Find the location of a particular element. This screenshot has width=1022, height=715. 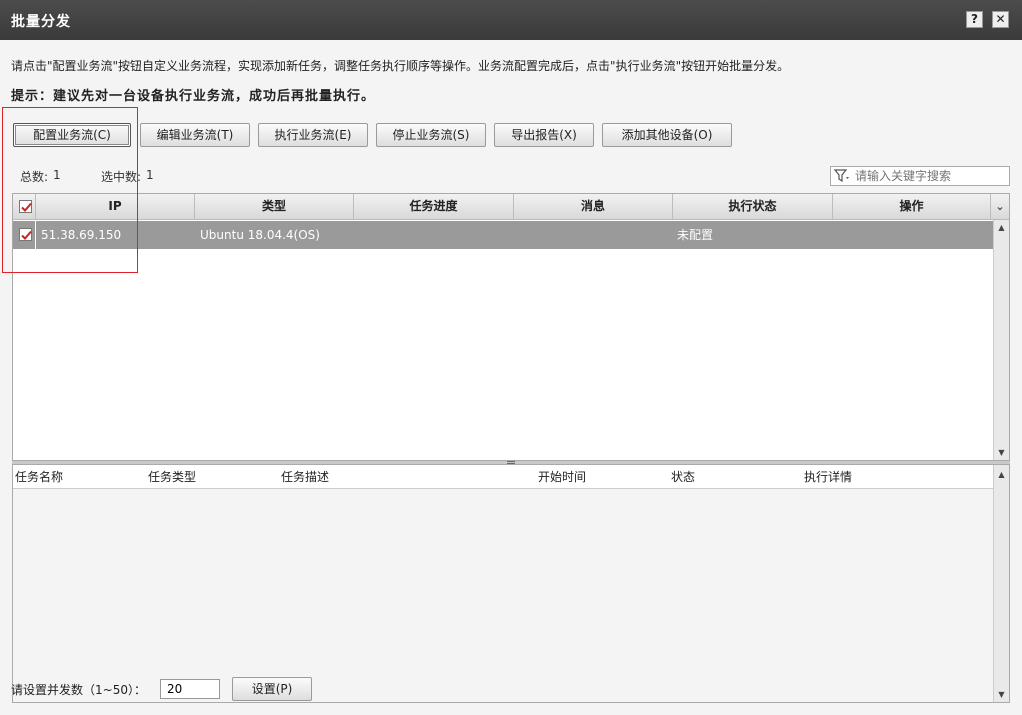

edit-workflow-button: 编辑业务流(T) is located at coordinates (195, 135).